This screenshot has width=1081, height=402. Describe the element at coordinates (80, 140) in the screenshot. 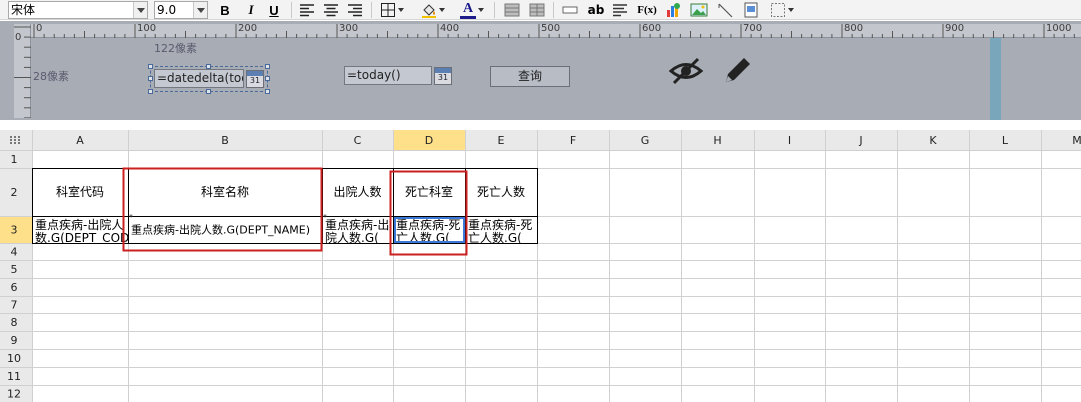

I see `column-header: A` at that location.